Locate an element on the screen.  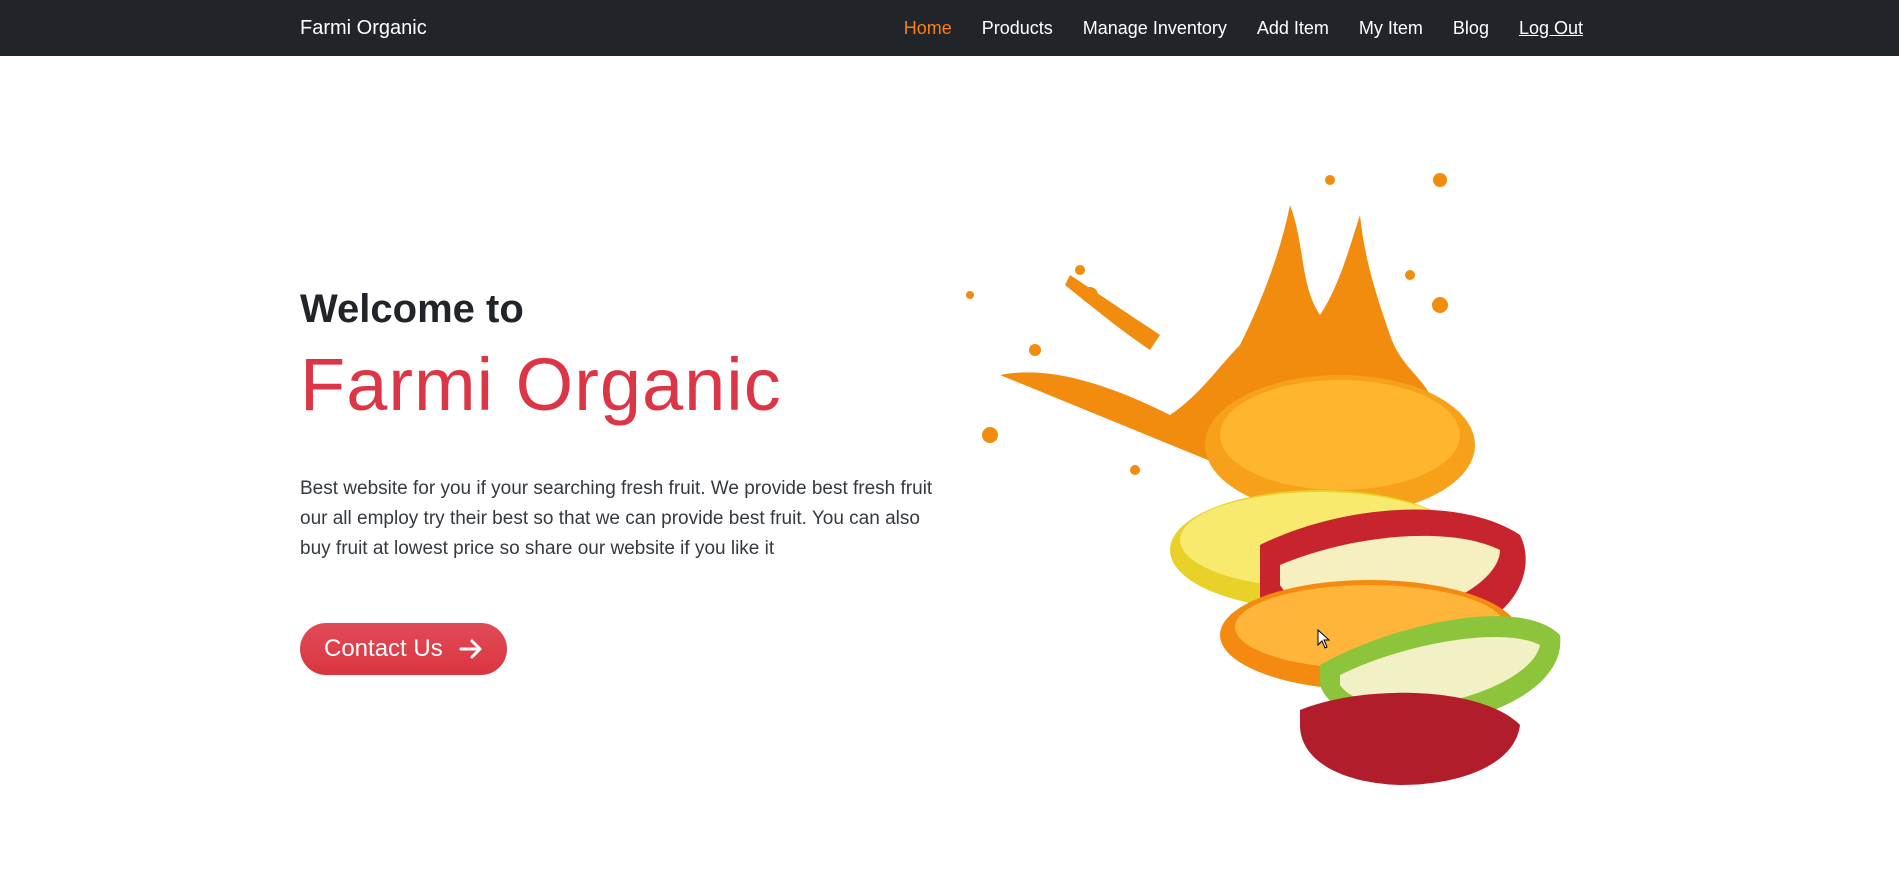
nav-link-manage-inventory: Manage Inventory is located at coordinates (1155, 28).